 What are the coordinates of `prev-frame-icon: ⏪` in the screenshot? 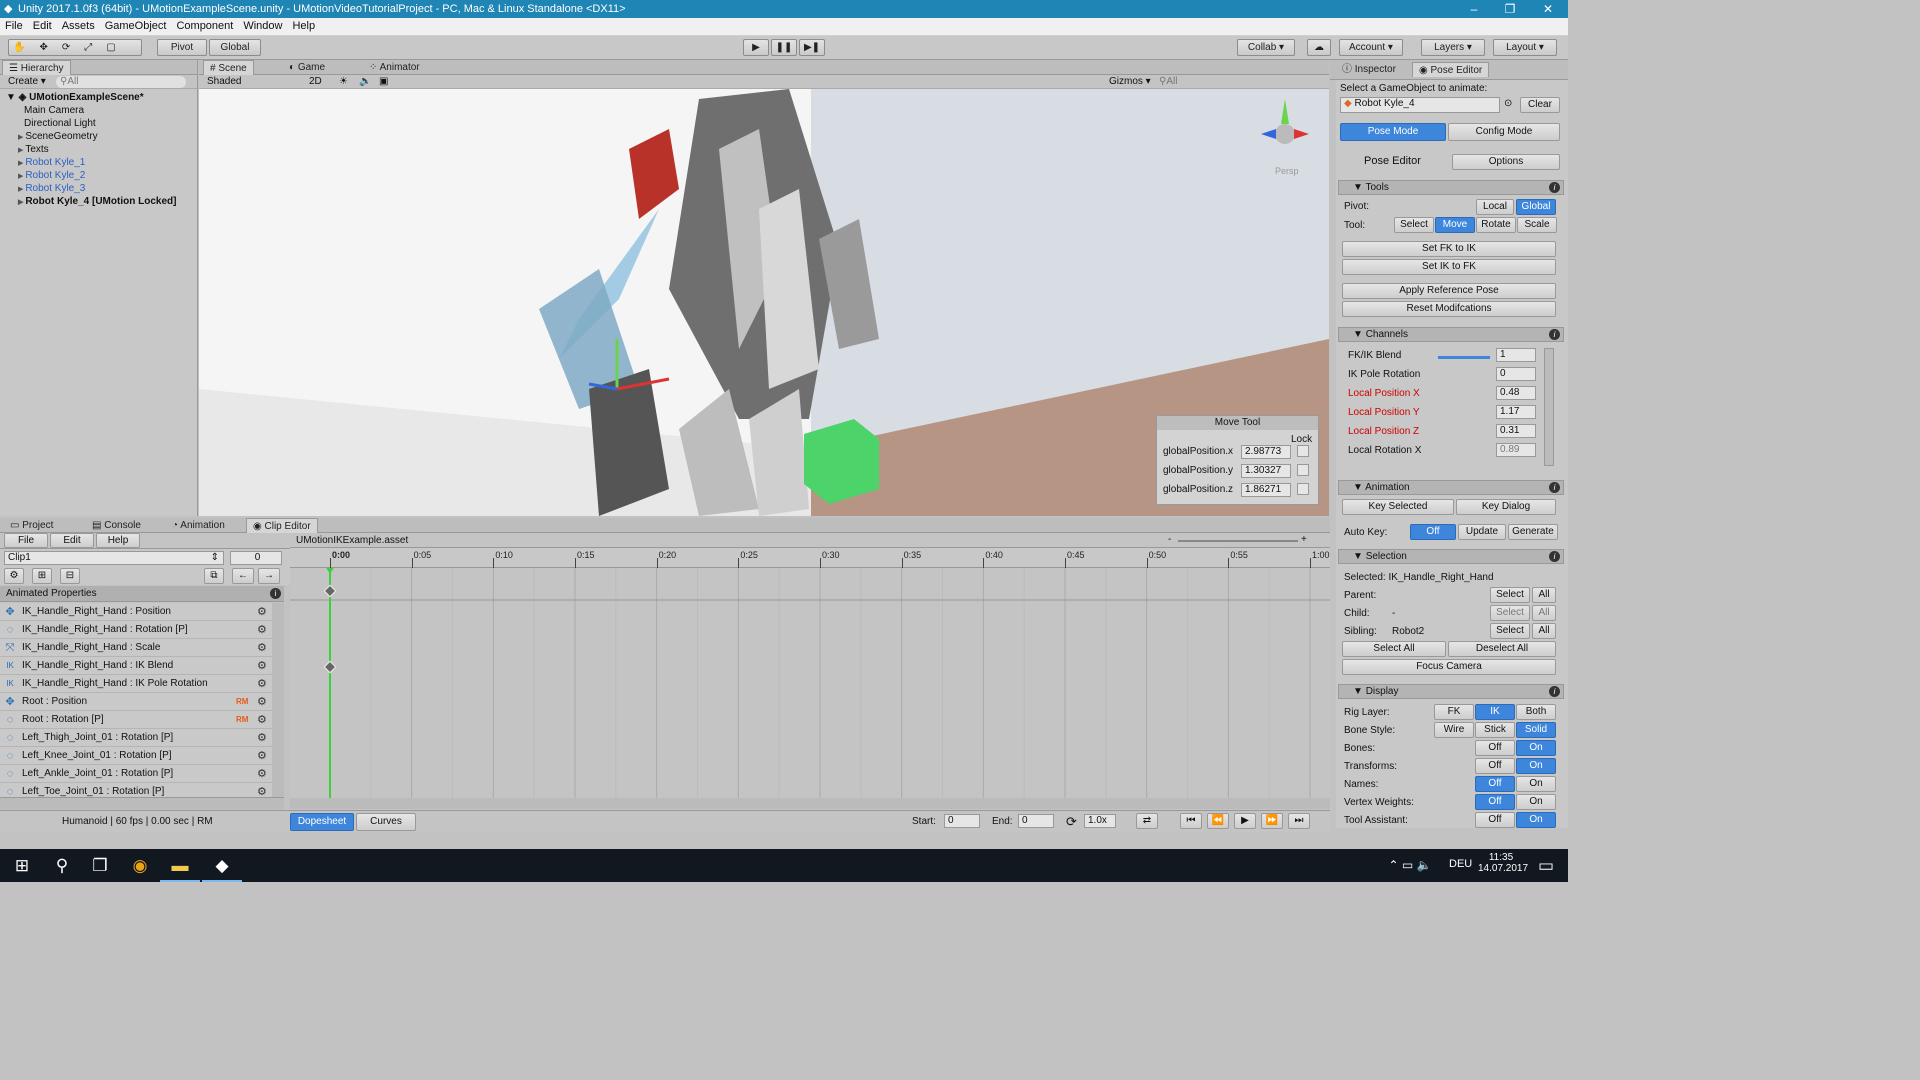 It's located at (1218, 821).